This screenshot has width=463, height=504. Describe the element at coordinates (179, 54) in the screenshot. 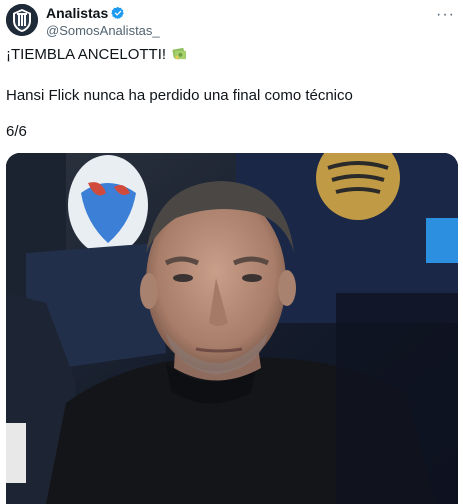

I see `money-emoji-icon` at that location.